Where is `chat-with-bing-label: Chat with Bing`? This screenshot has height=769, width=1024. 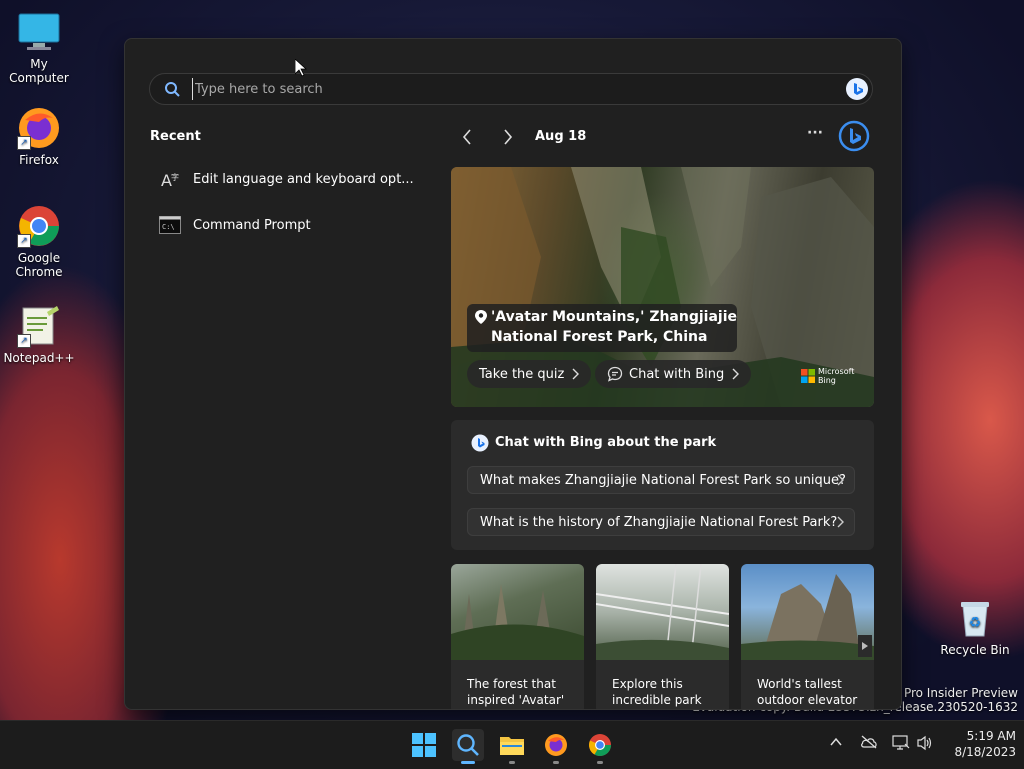
chat-with-bing-label: Chat with Bing is located at coordinates (677, 374).